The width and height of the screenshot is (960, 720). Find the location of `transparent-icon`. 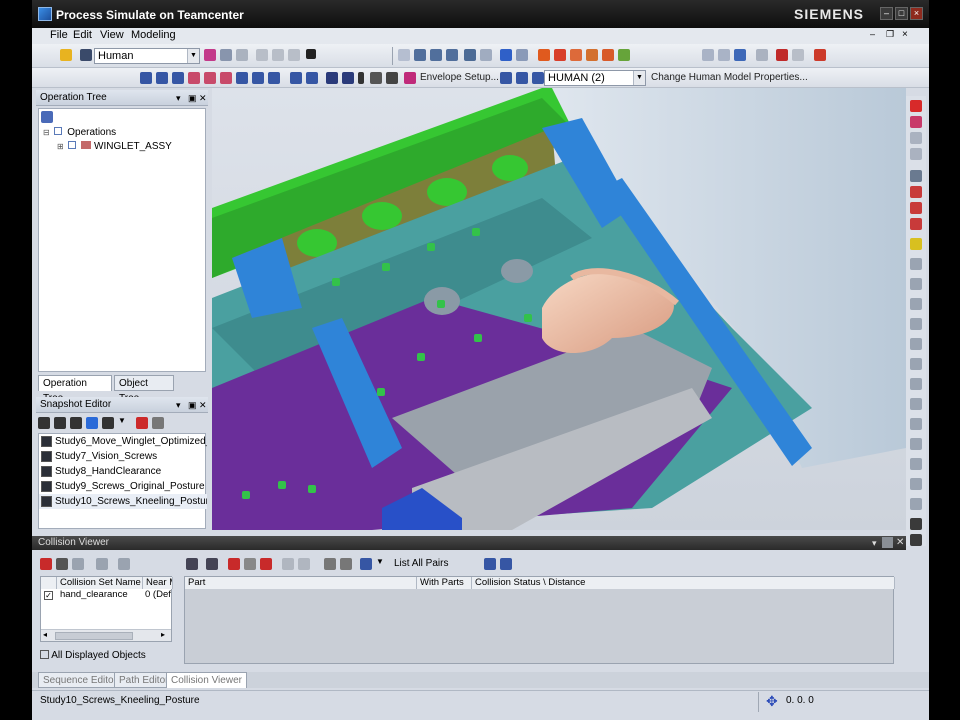

transparent-icon is located at coordinates (592, 55).